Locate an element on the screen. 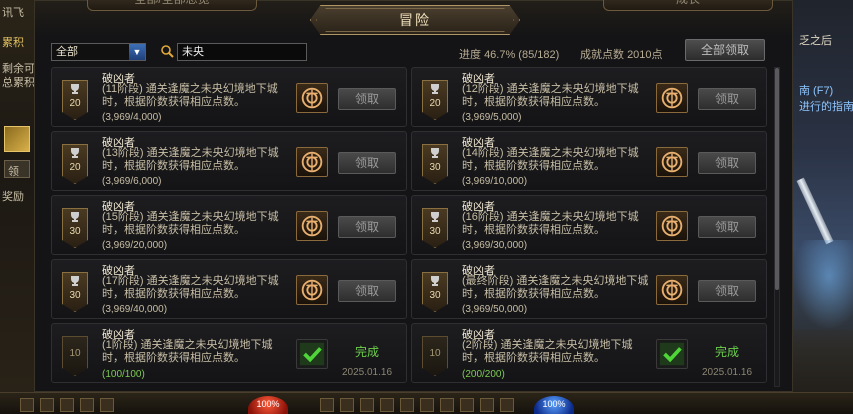  points-readout: 成就点数 2010点 is located at coordinates (621, 54).